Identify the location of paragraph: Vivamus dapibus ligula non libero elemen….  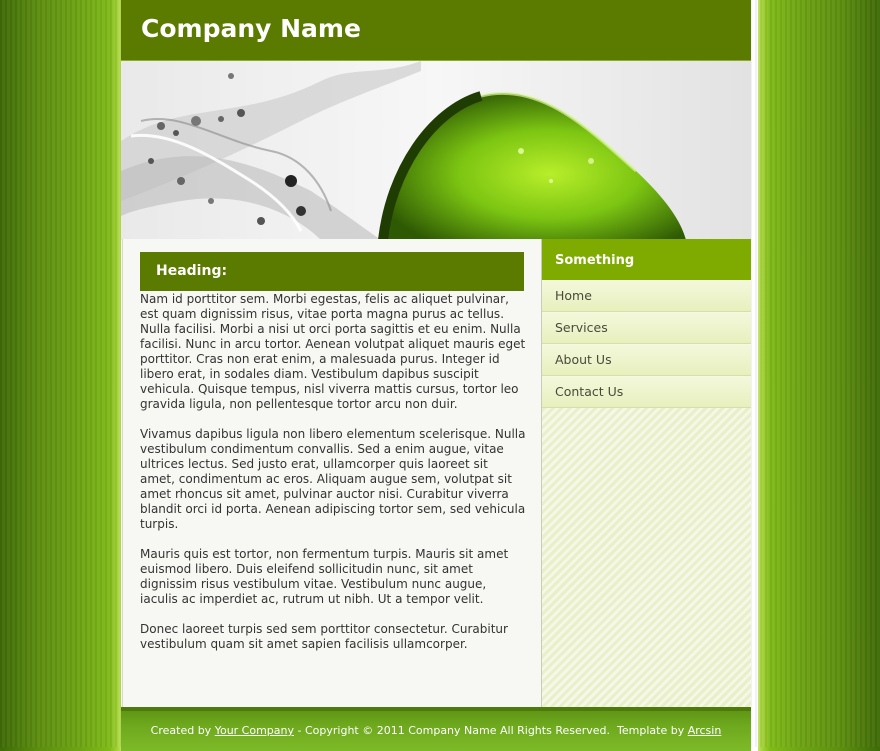
(333, 479).